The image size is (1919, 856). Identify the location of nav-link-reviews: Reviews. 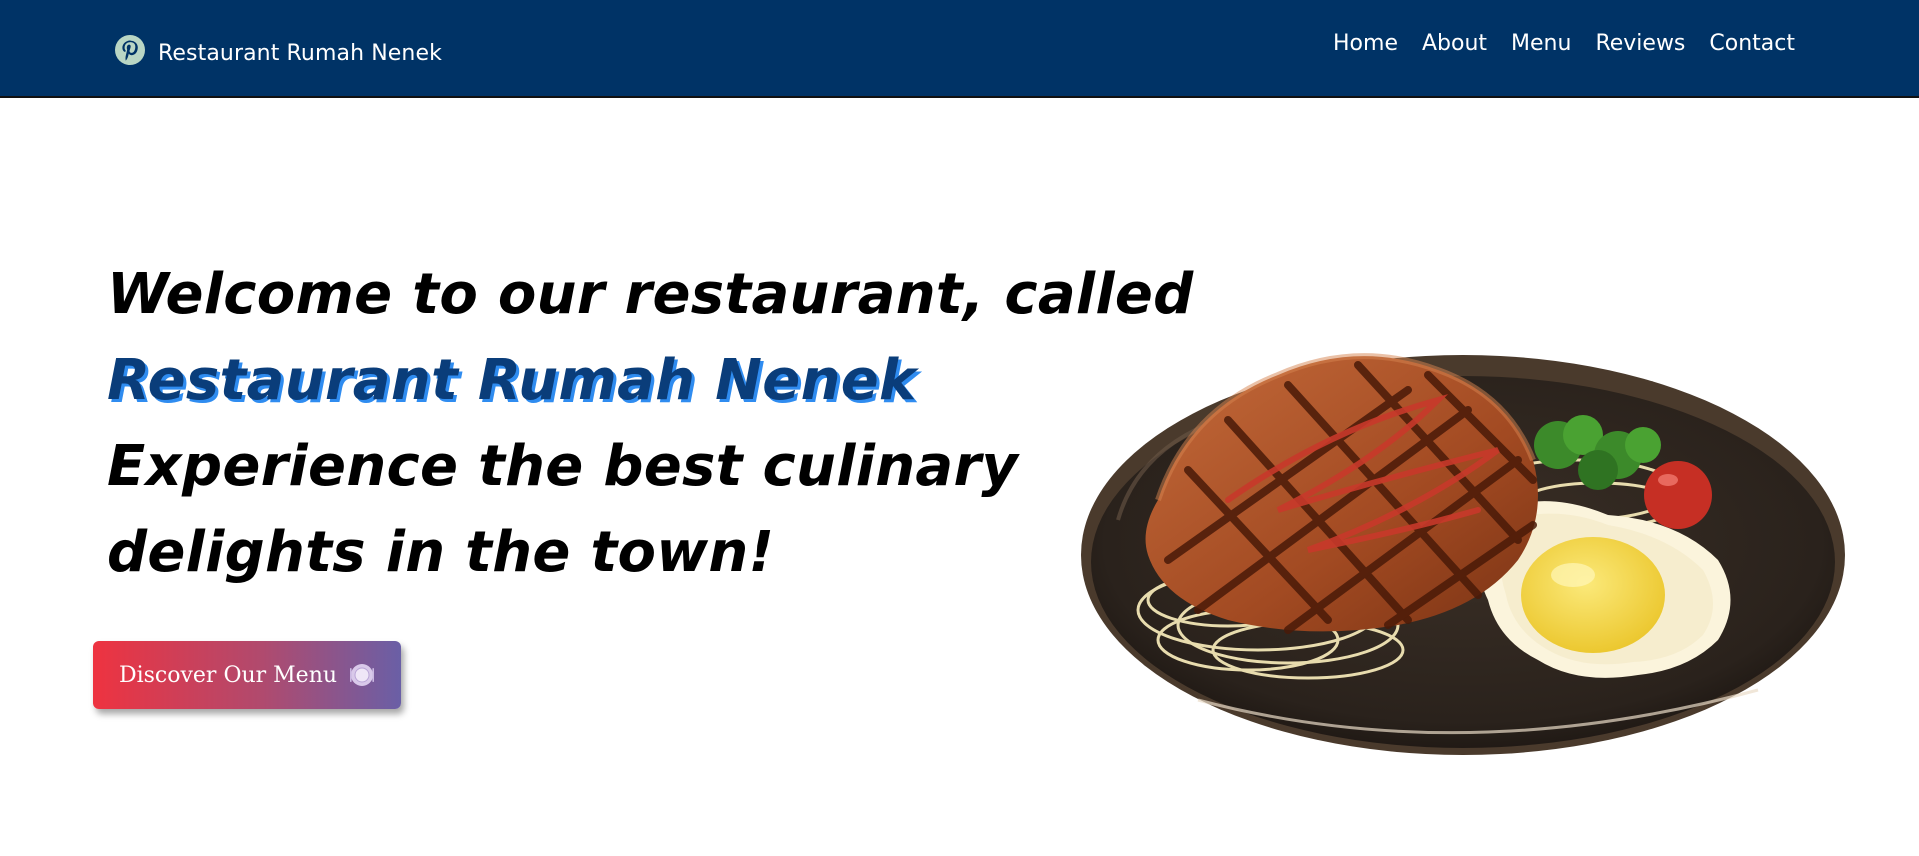
(1640, 43).